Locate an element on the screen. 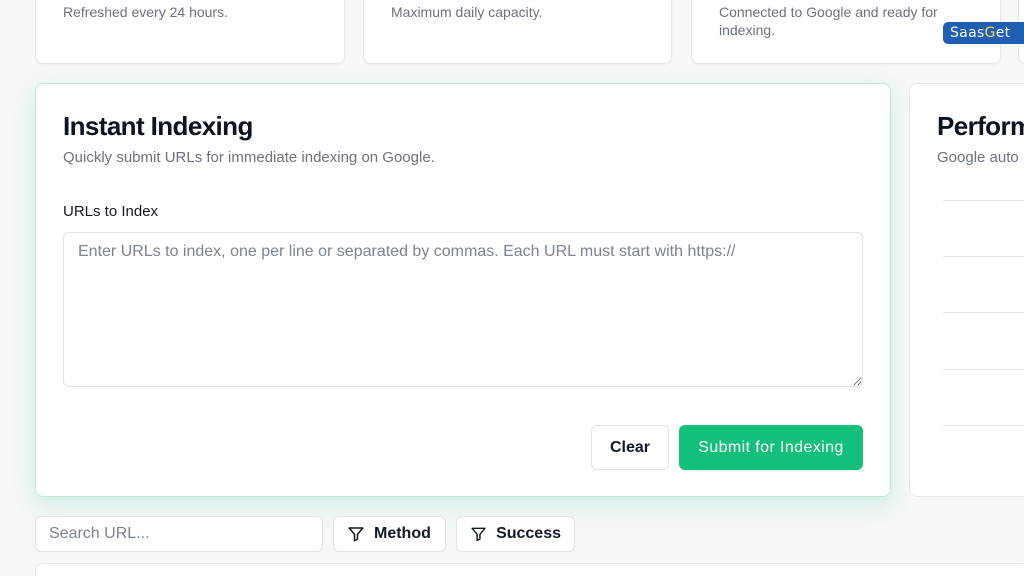  stat-card-refresh: Refreshed every 24 hours. is located at coordinates (190, 32).